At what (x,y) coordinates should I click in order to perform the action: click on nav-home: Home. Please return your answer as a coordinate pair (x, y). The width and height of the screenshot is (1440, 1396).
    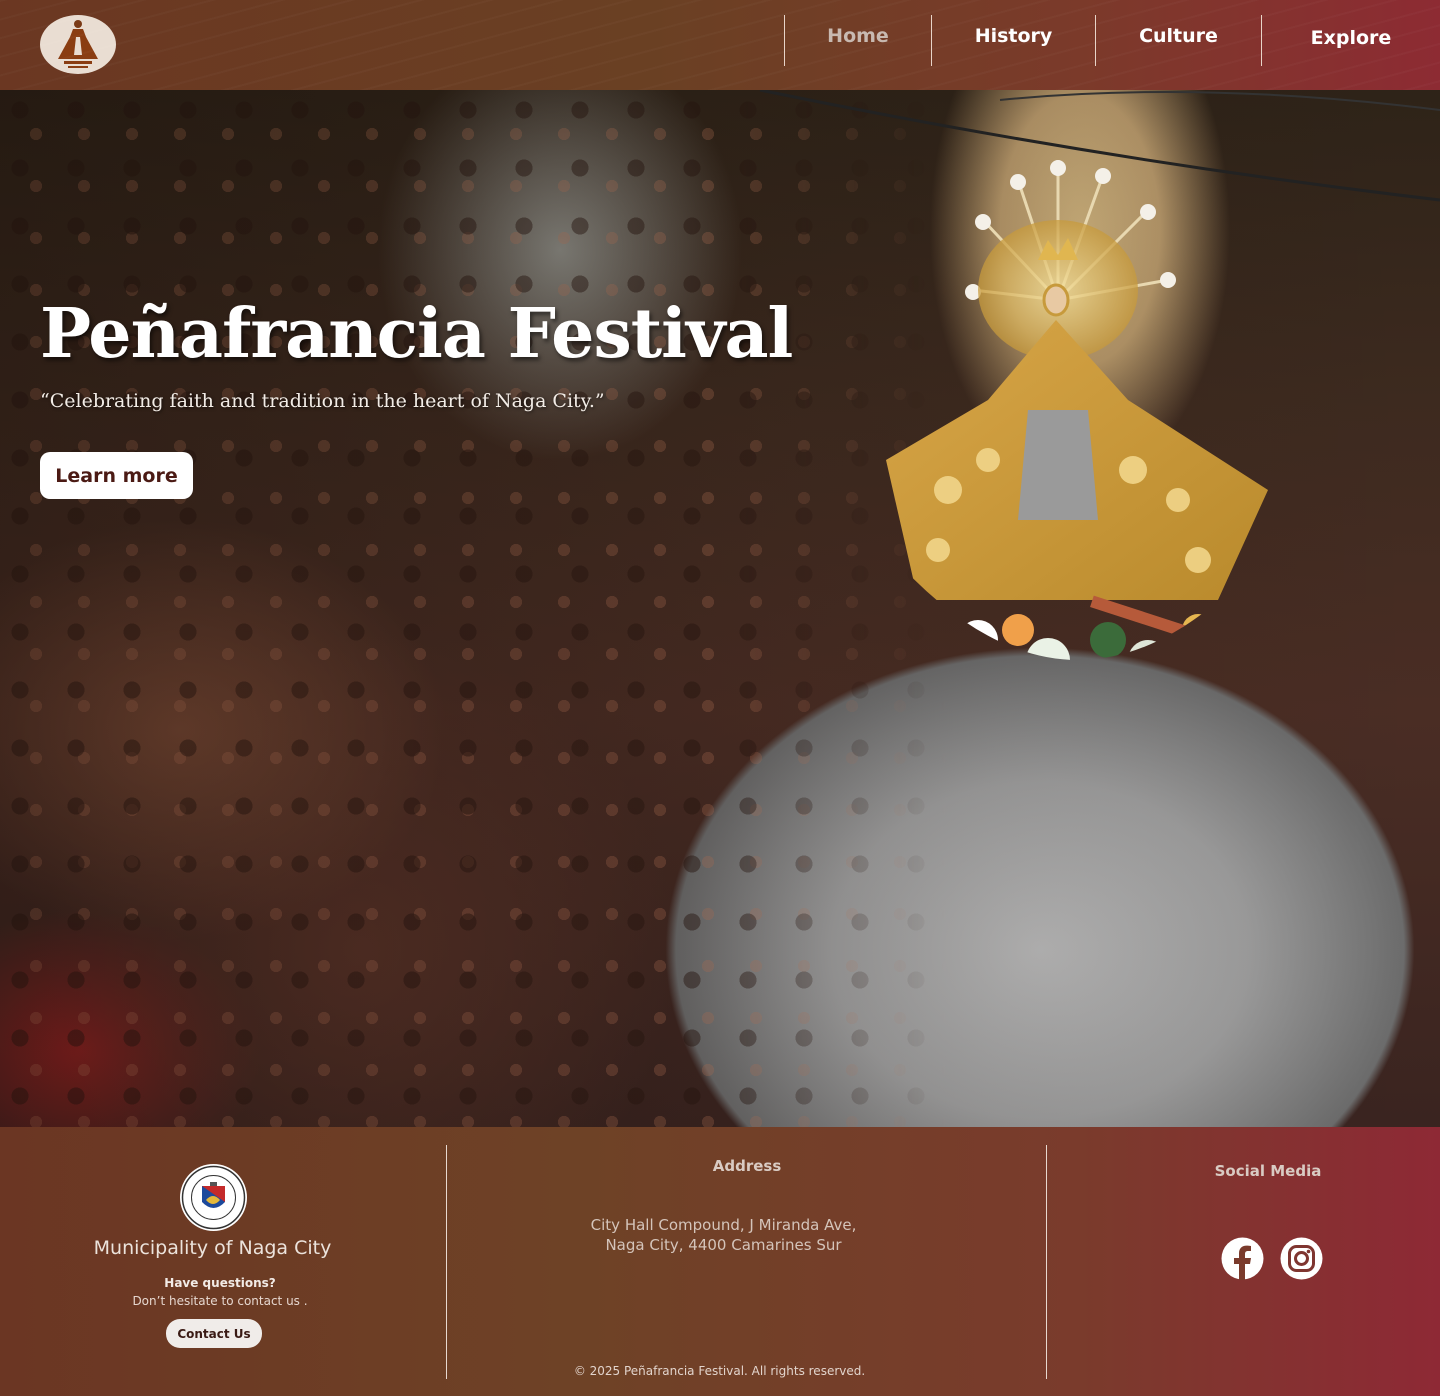
    Looking at the image, I should click on (857, 40).